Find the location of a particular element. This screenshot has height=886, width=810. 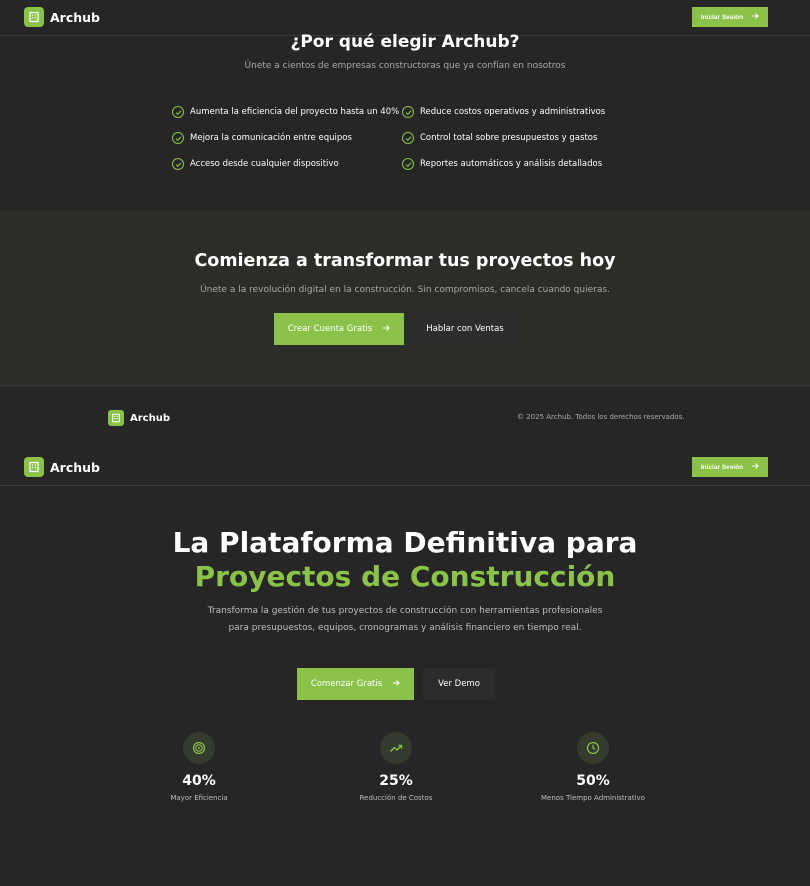

create-account-button: Crear Cuenta Gratis is located at coordinates (339, 329).